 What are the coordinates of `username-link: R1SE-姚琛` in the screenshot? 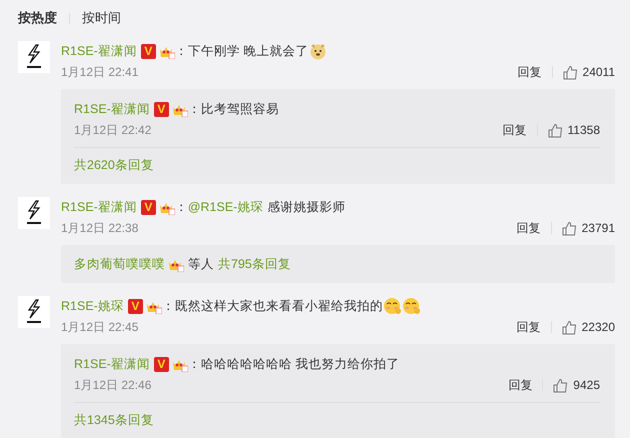 It's located at (92, 306).